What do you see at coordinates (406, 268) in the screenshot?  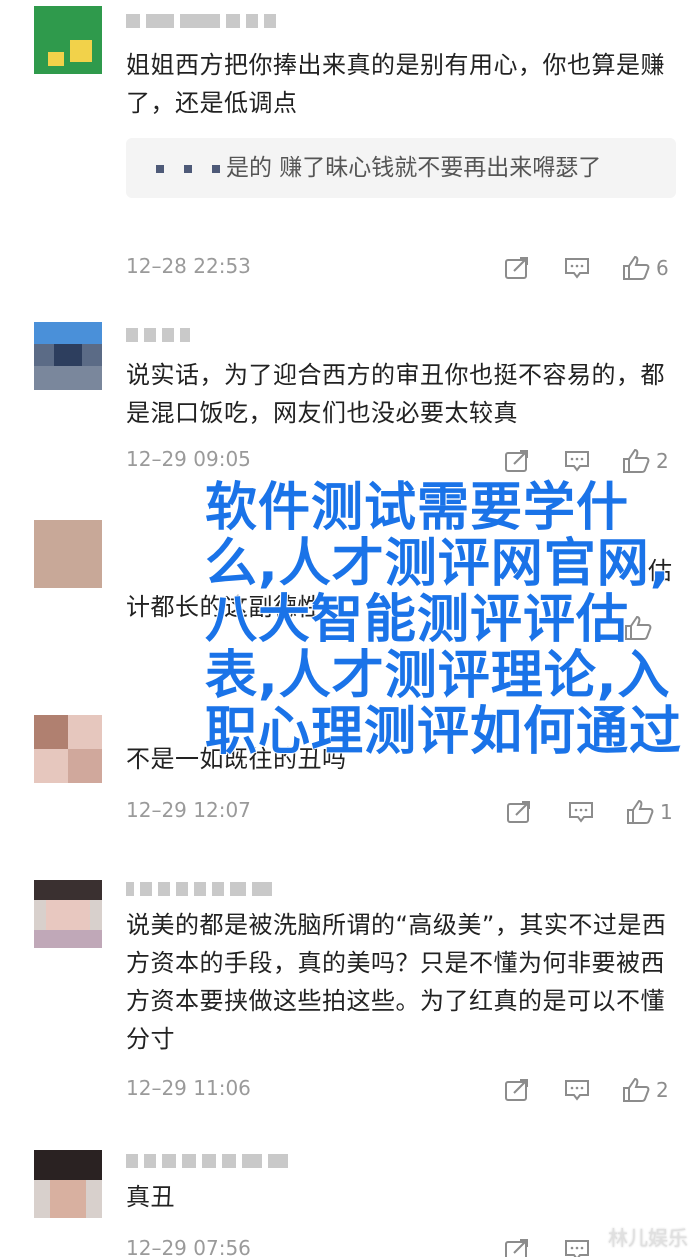 I see `comment-meta: 12–28 22:53 6` at bounding box center [406, 268].